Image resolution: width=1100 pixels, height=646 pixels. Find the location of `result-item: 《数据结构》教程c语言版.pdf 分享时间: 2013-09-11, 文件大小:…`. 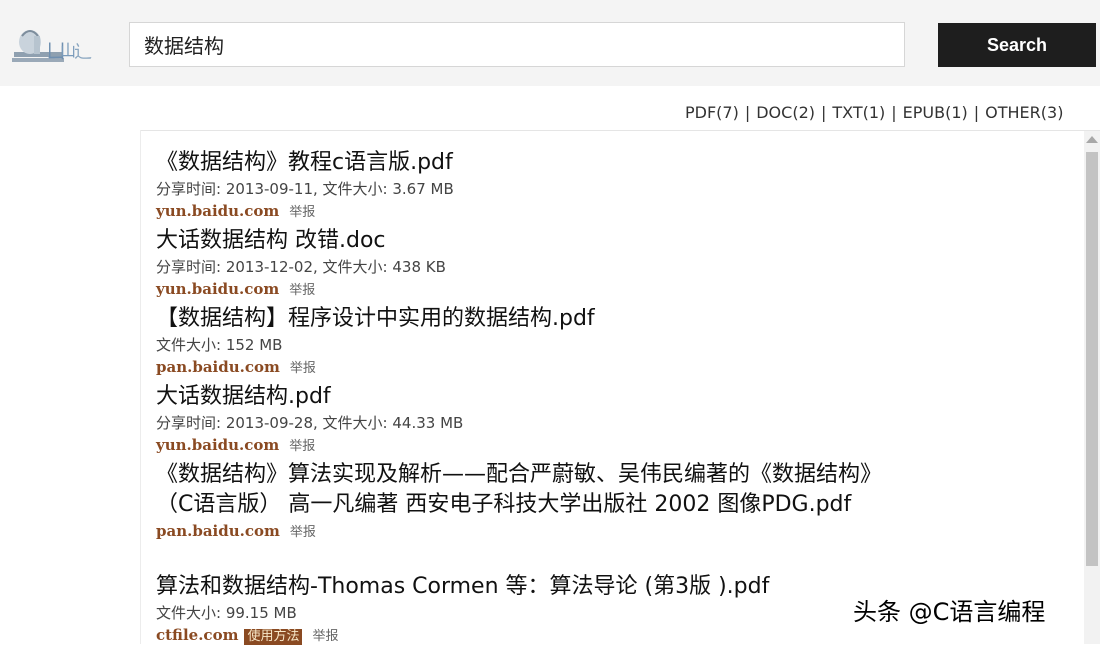

result-item: 《数据结构》教程c语言版.pdf 分享时间: 2013-09-11, 文件大小:… is located at coordinates (531, 185).